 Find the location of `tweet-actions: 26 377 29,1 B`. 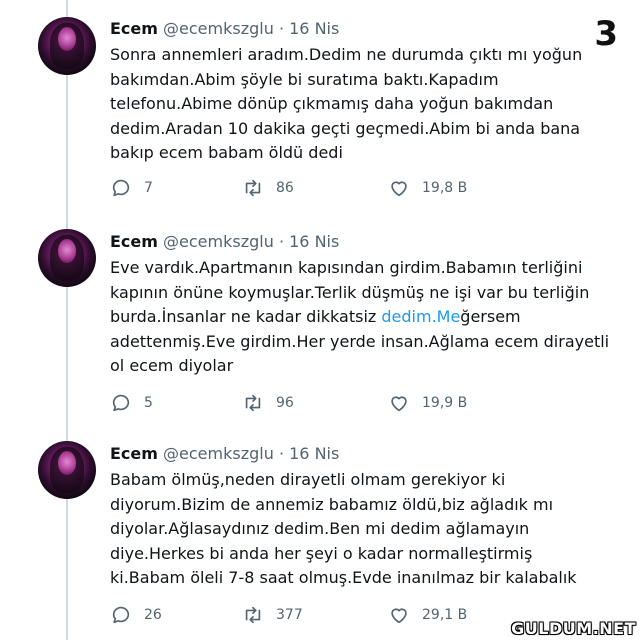

tweet-actions: 26 377 29,1 B is located at coordinates (320, 616).